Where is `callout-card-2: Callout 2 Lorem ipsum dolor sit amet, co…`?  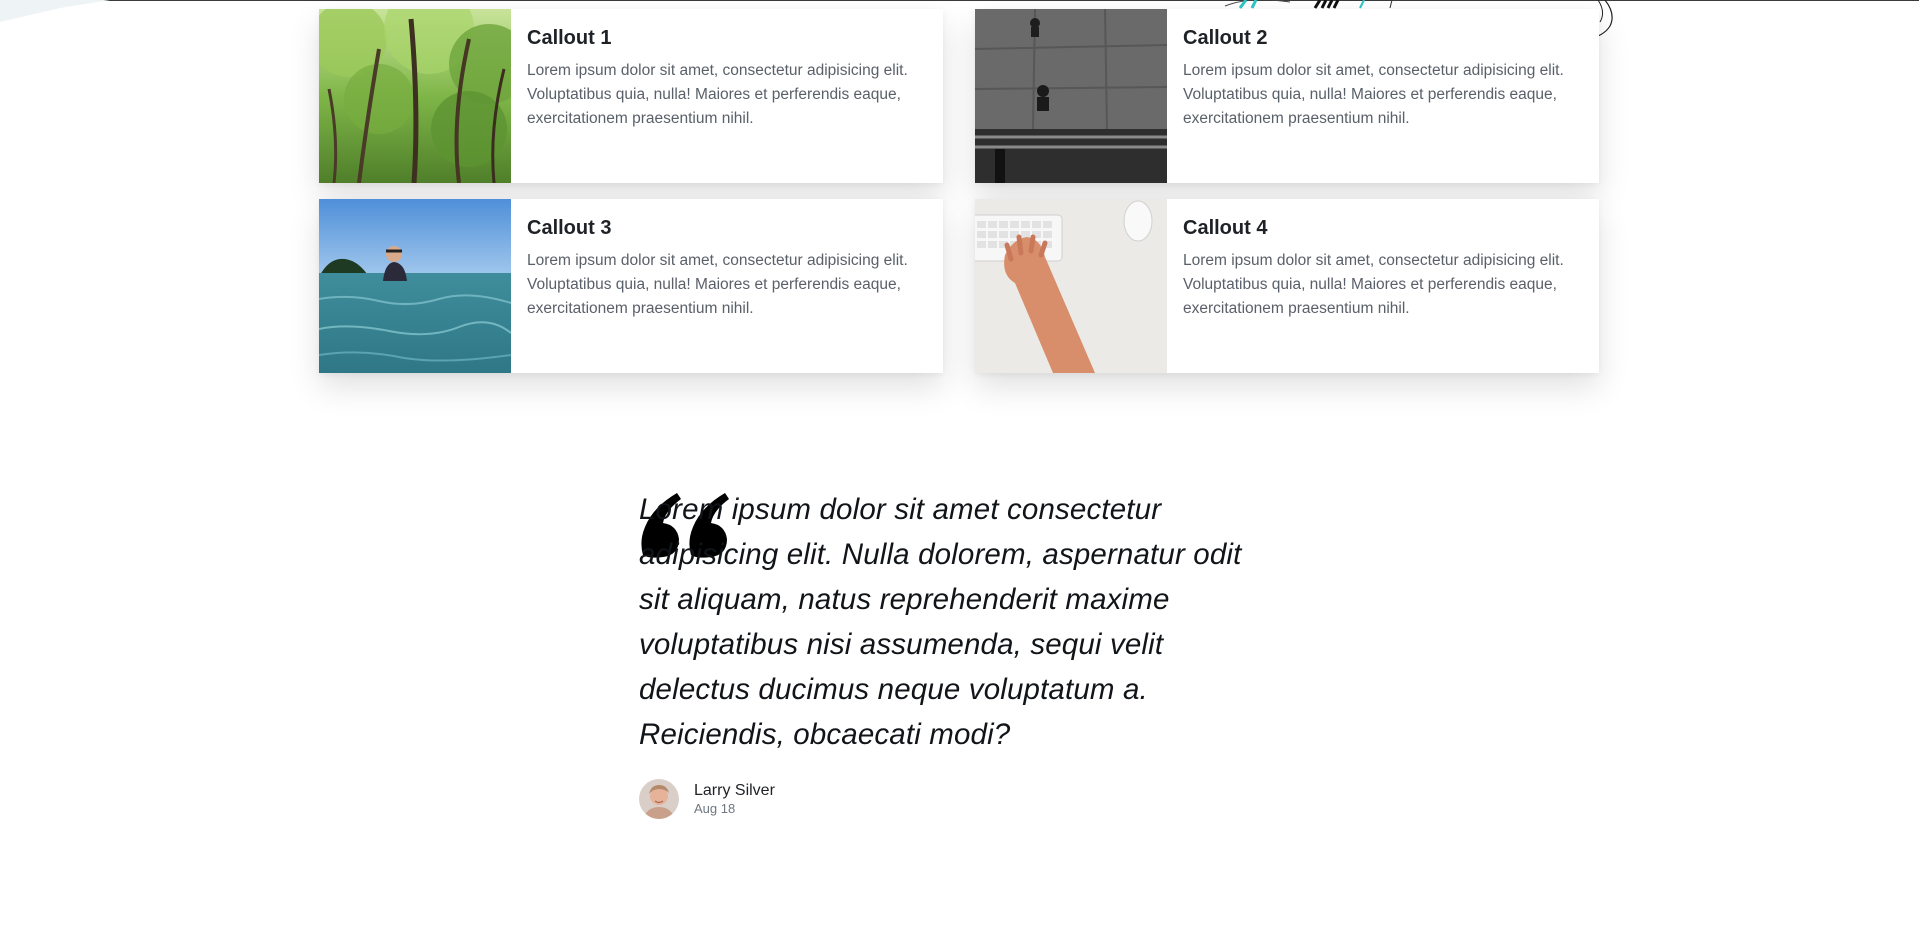
callout-card-2: Callout 2 Lorem ipsum dolor sit amet, co… is located at coordinates (1287, 96).